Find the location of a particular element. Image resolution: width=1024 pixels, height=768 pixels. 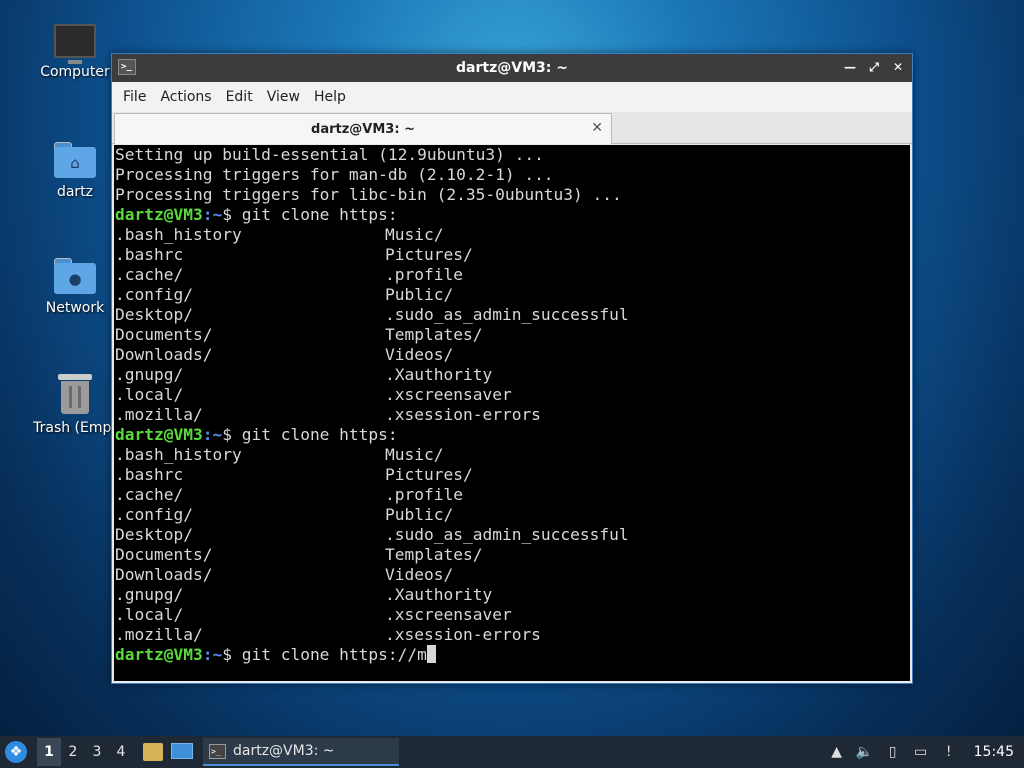

workspace-3: 3 is located at coordinates (97, 752).